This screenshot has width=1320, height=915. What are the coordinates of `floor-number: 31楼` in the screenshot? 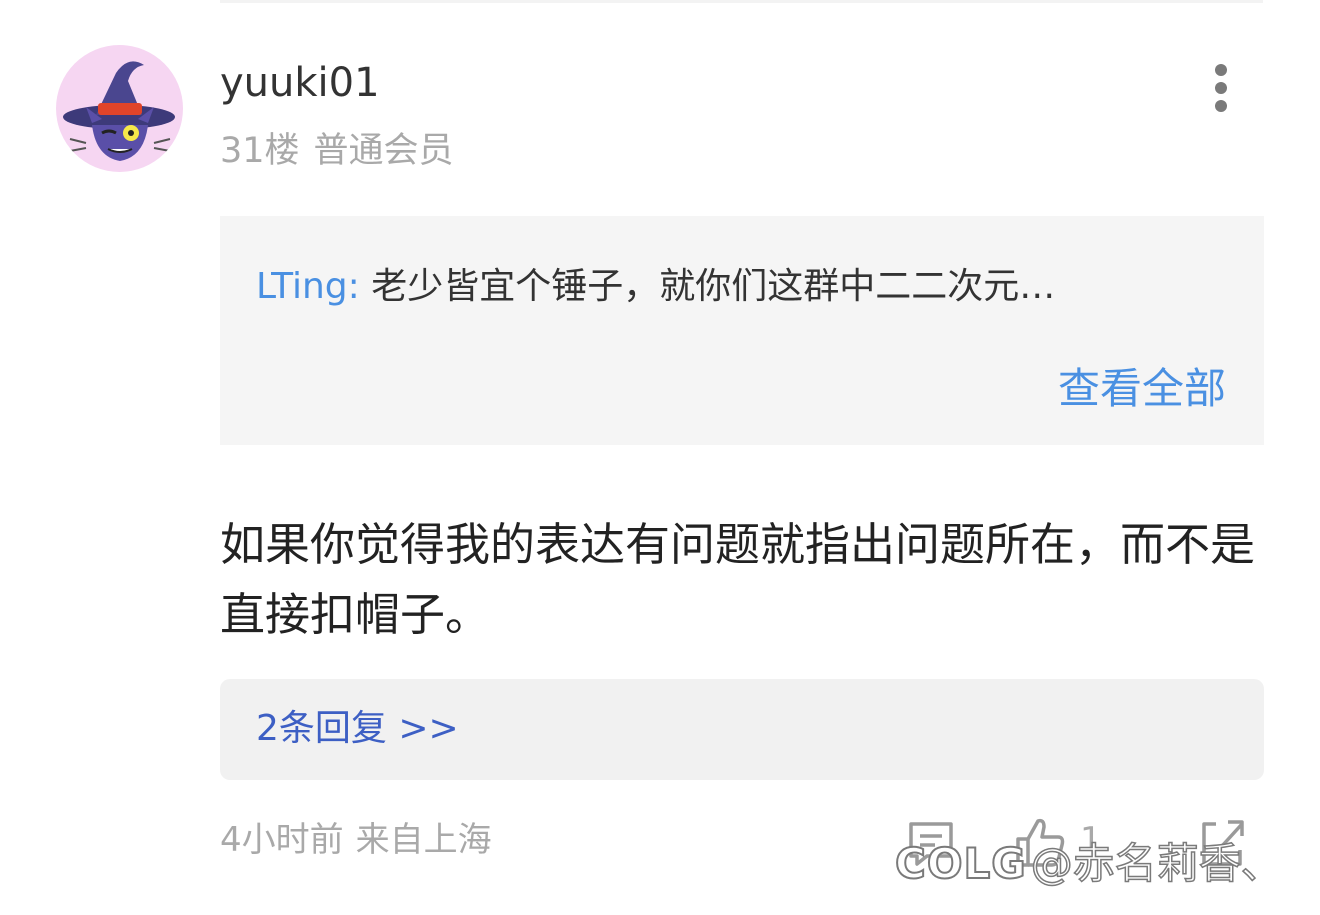 It's located at (260, 151).